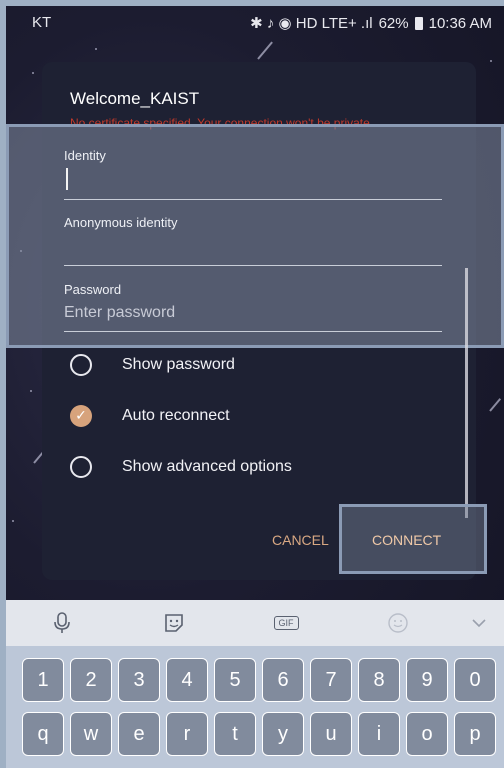 This screenshot has height=768, width=504. What do you see at coordinates (91, 734) in the screenshot?
I see `key-w: w` at bounding box center [91, 734].